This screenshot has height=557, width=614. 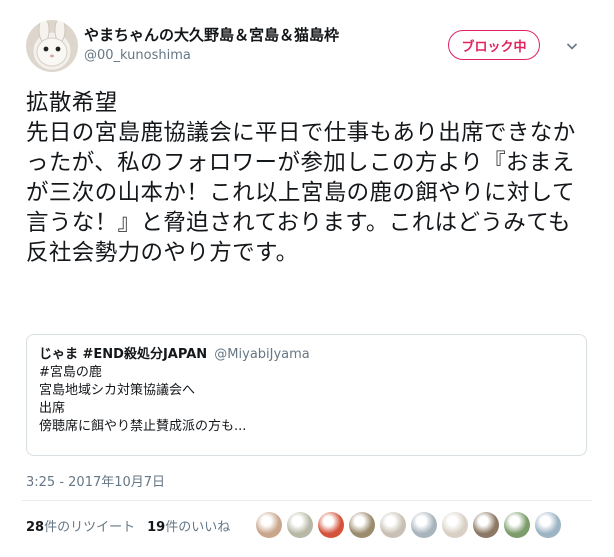 I want to click on quoted-text-line: #宮島の鹿, so click(x=70, y=372).